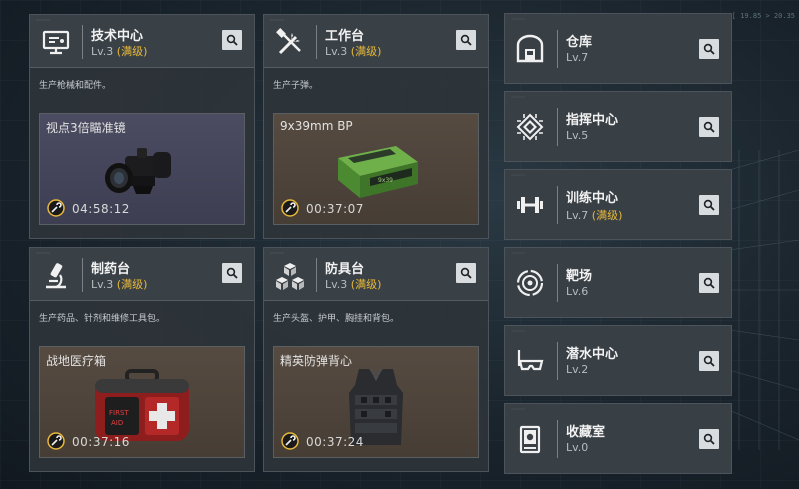 The width and height of the screenshot is (799, 489). I want to click on facility-description: 生产头盔、护甲、胸挂和背包。, so click(336, 319).